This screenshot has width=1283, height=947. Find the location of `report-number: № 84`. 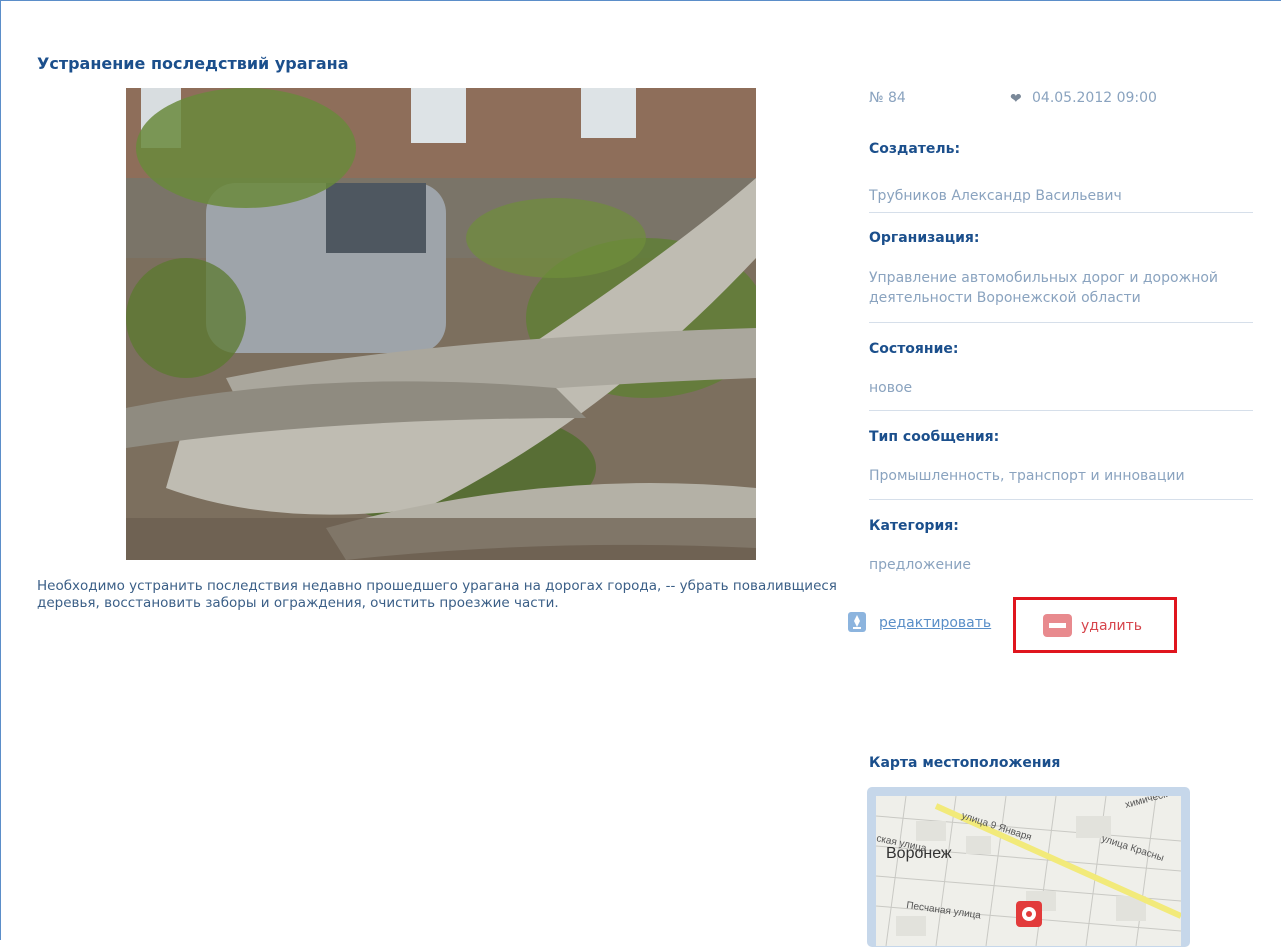

report-number: № 84 is located at coordinates (887, 98).